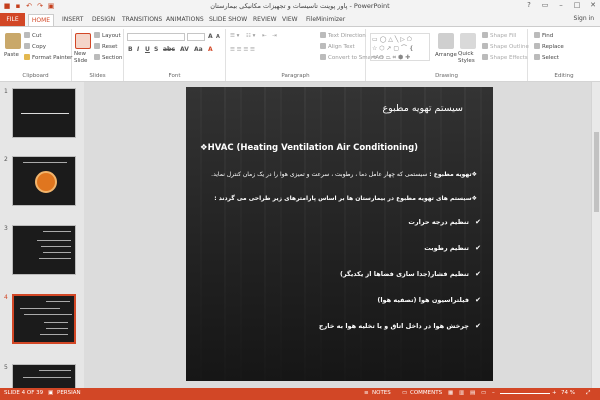  Describe the element at coordinates (184, 49) in the screenshot. I see `char-spacing-icon: AV` at that location.